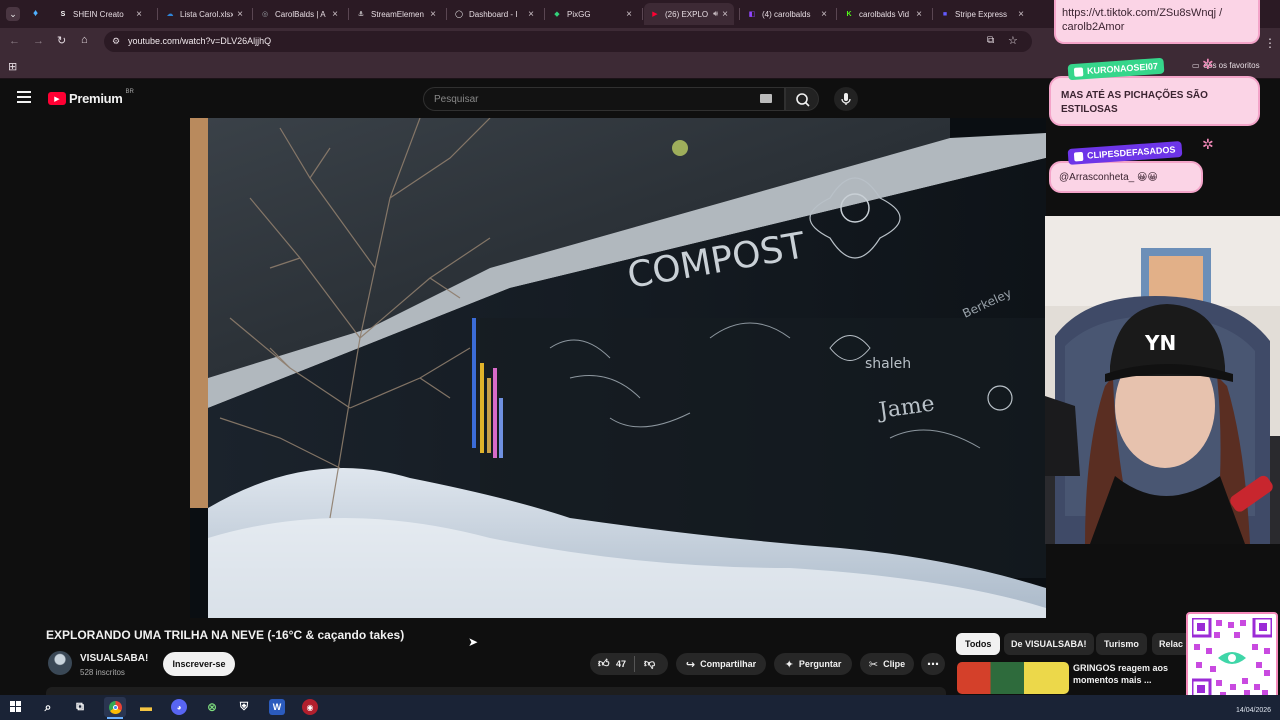  What do you see at coordinates (766, 98) in the screenshot?
I see `keyboard-icon` at bounding box center [766, 98].